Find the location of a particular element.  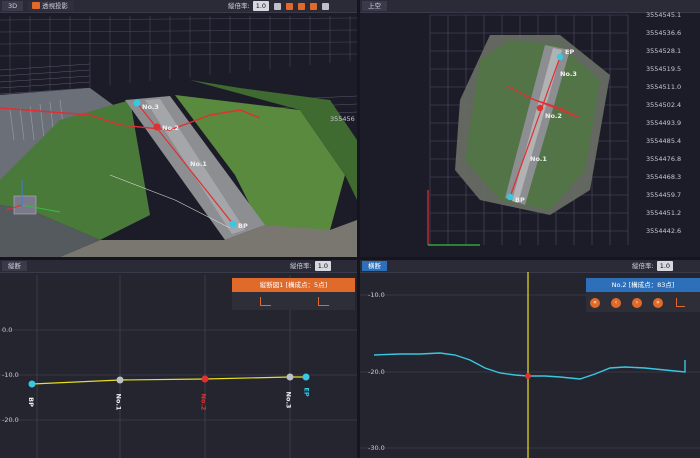

long-point-bp is located at coordinates (32, 384).